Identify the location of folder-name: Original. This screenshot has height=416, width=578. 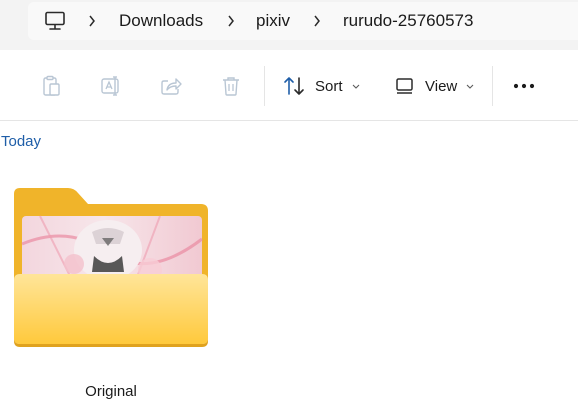
(111, 391).